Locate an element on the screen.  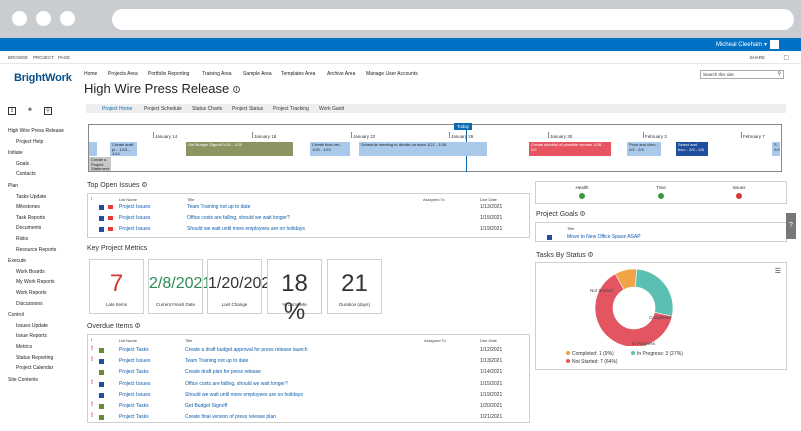
share-button: SHARE is located at coordinates (757, 57).